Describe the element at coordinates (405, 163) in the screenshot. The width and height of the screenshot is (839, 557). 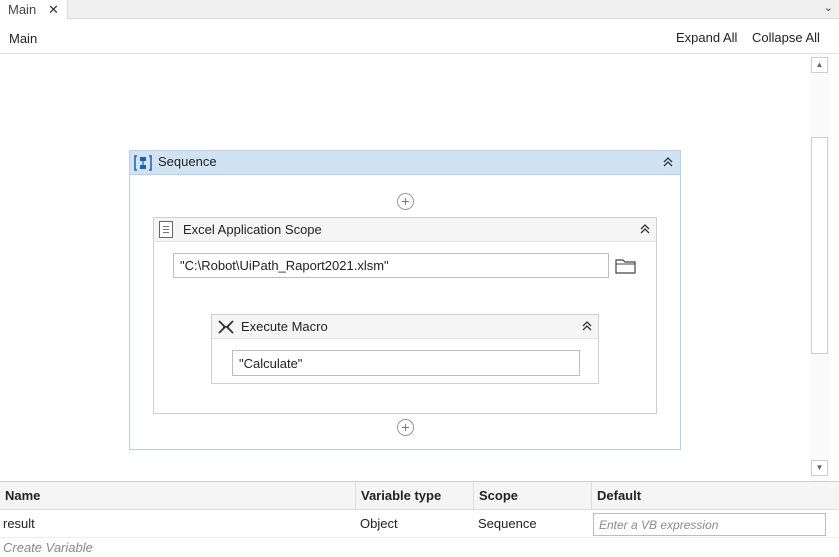
I see `sequence-header: Sequence` at that location.